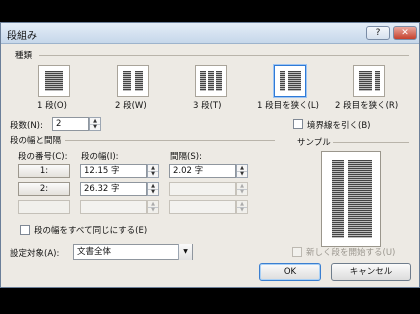  I want to click on chevron-down-icon: ▼, so click(185, 252).